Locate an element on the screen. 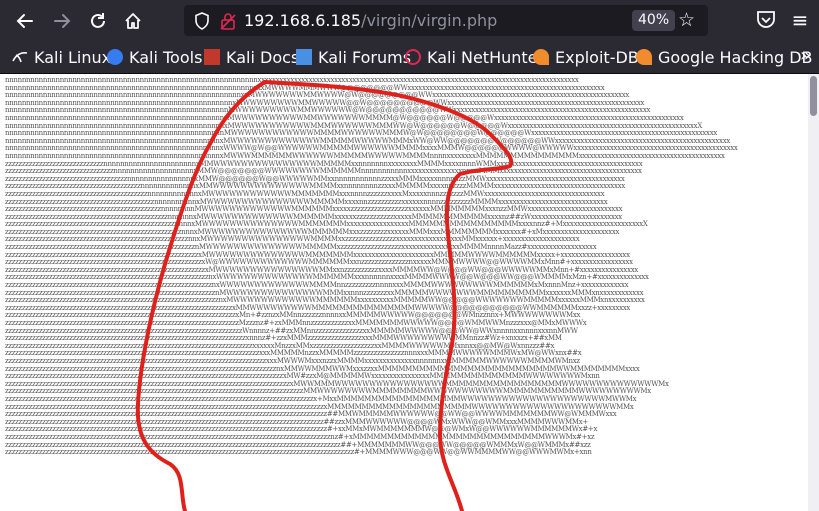  browser-toolbar: 192.168.6.185/virgin/virgin.php 40% ☆ ≡ is located at coordinates (409, 20).